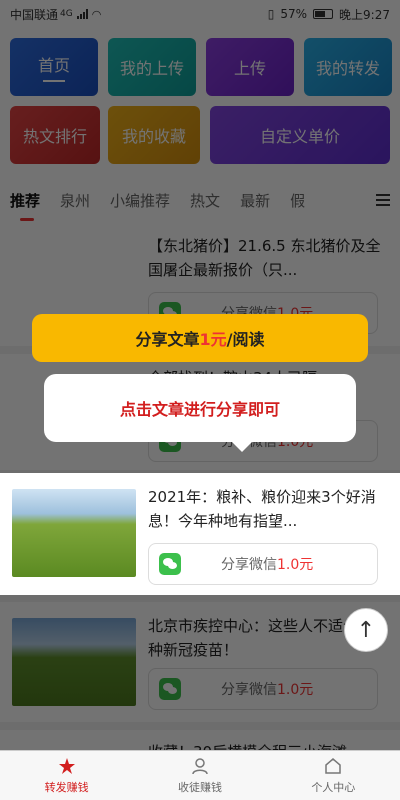 Image resolution: width=400 pixels, height=800 pixels. I want to click on tile-custom-price-label: 自定义单价, so click(299, 136).